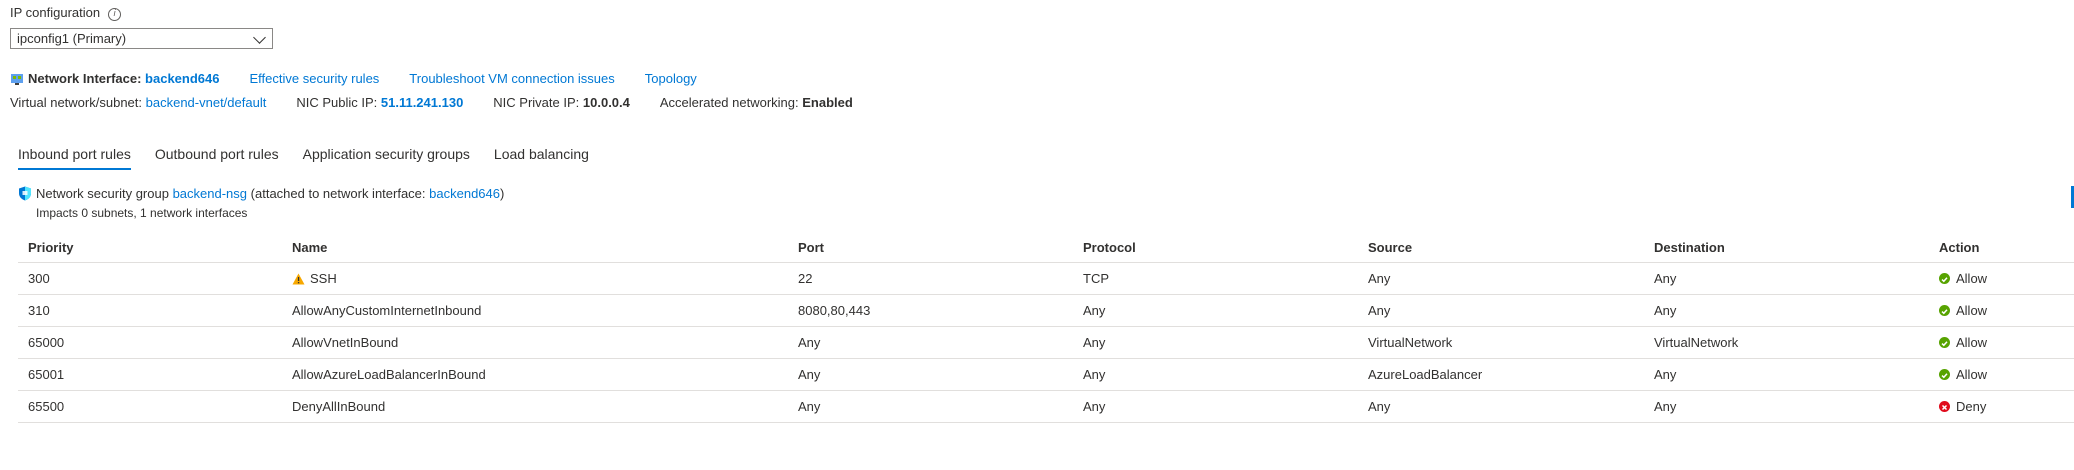 This screenshot has height=470, width=2074. Describe the element at coordinates (46, 342) in the screenshot. I see `cell-priority: 65000` at that location.